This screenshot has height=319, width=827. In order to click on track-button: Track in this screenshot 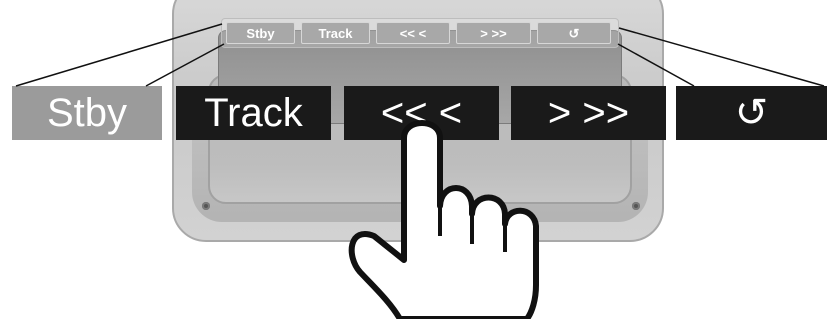, I will do `click(253, 113)`.